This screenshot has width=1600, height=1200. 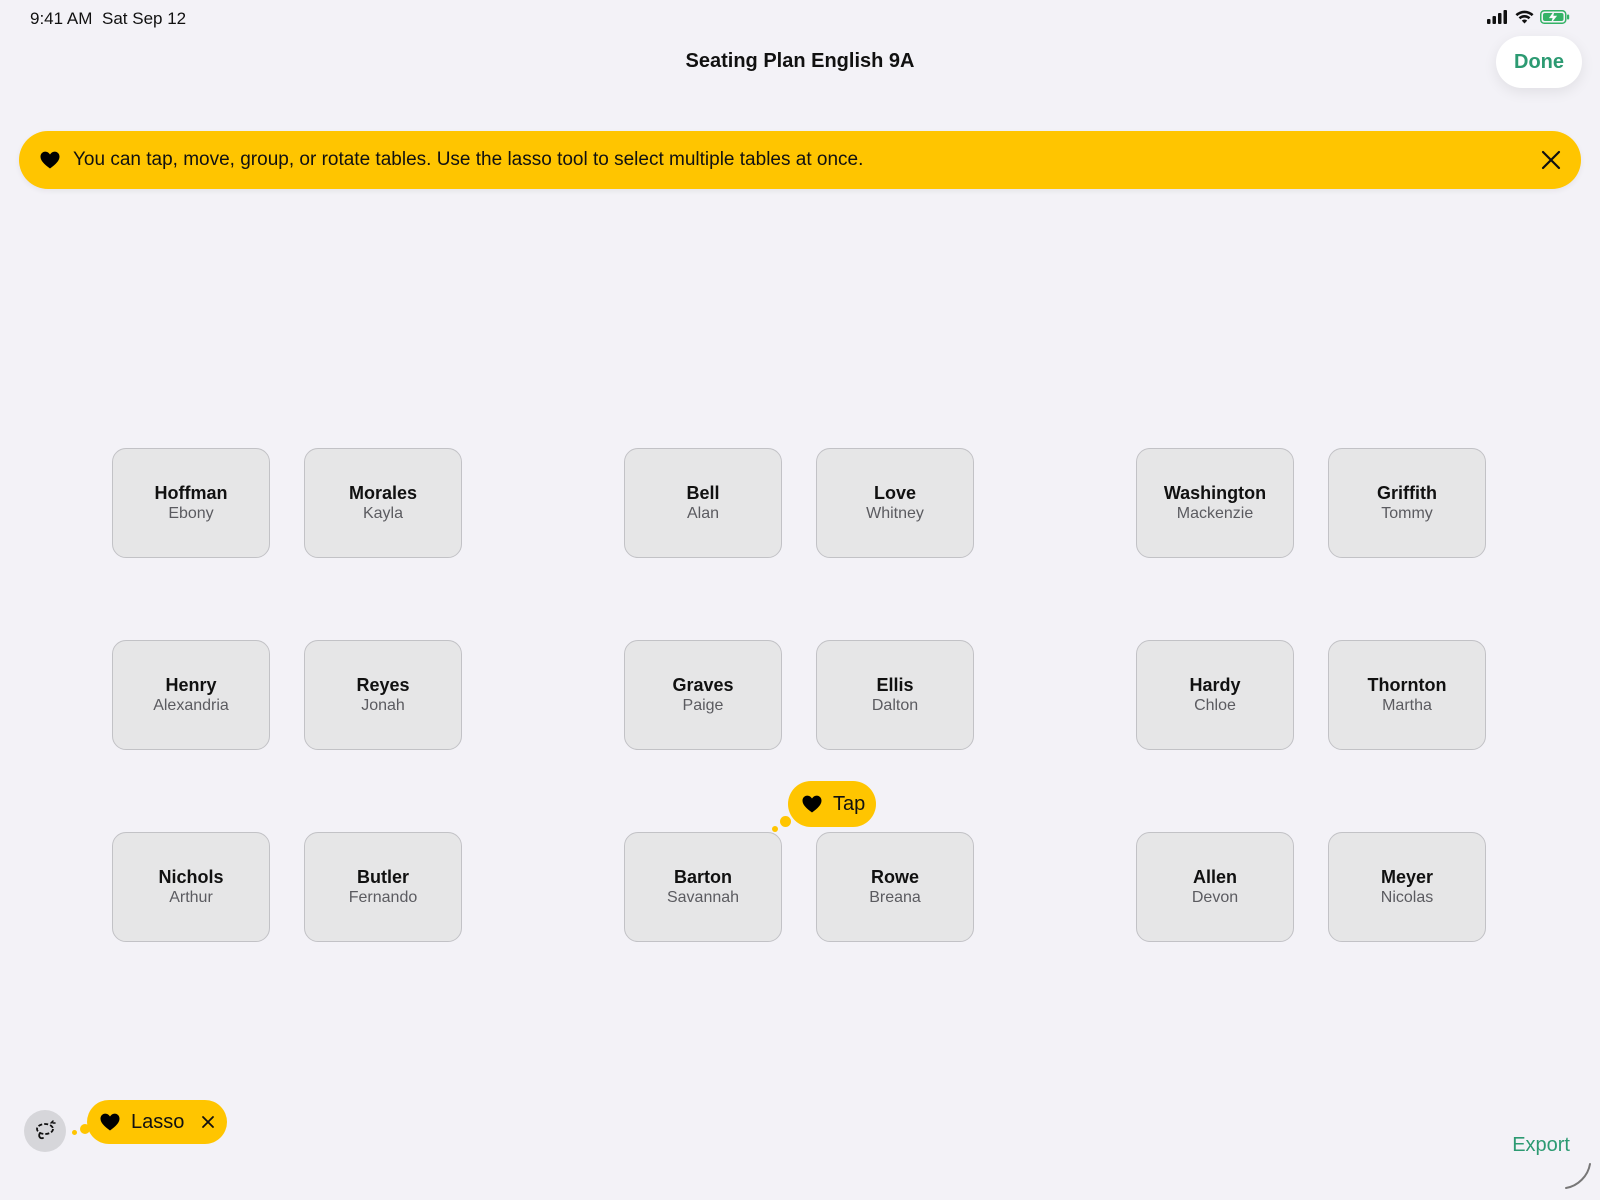 I want to click on desk-first-name: Martha, so click(x=1407, y=705).